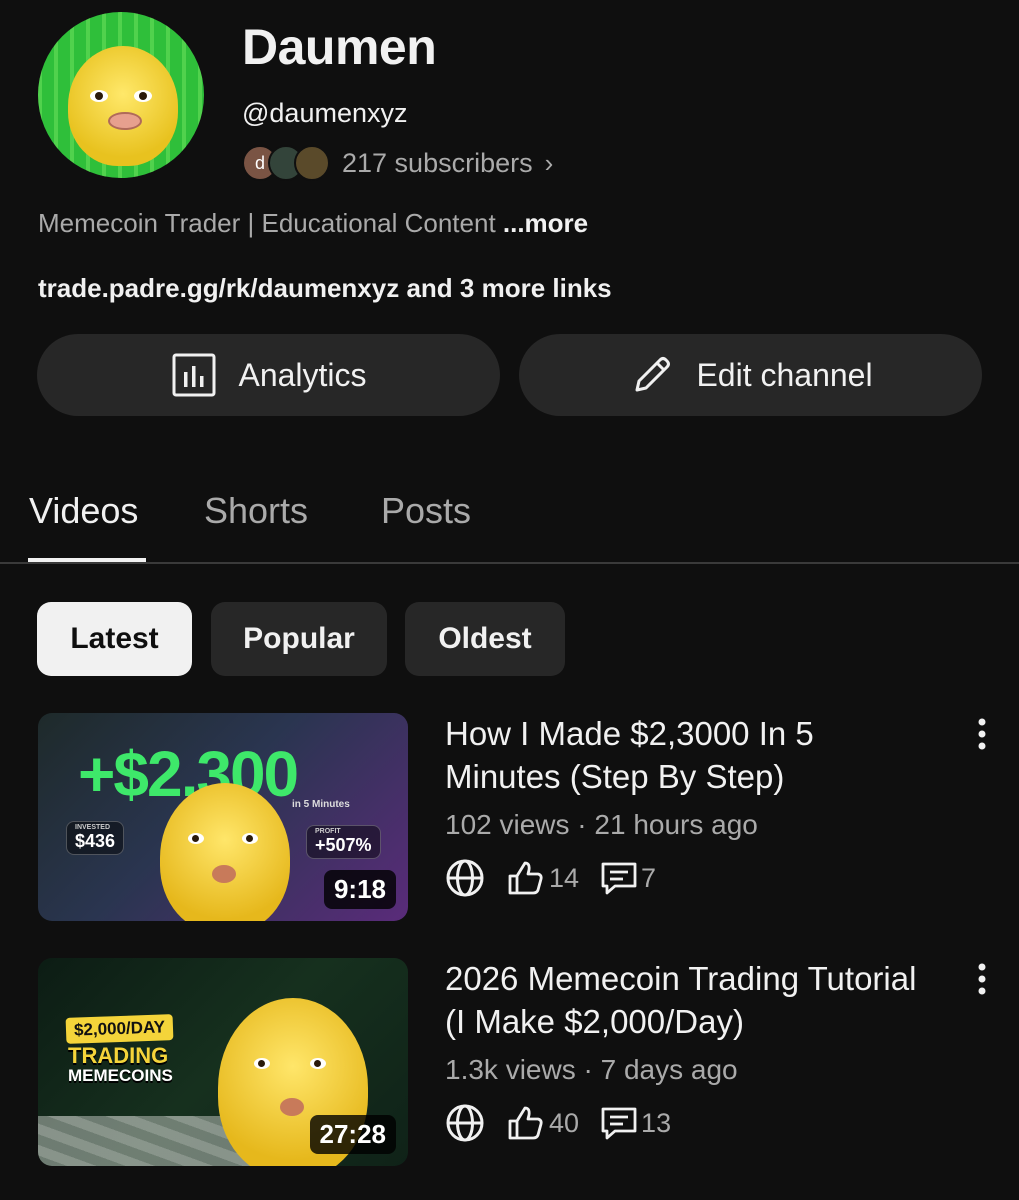 The image size is (1019, 1200). I want to click on filter-chip-popular: Popular, so click(299, 639).